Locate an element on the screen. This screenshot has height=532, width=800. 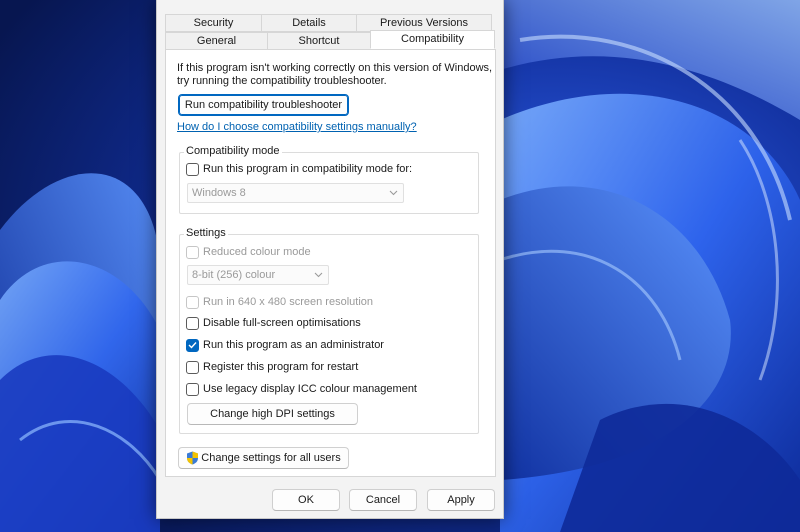
checkmark-icon is located at coordinates (192, 345).